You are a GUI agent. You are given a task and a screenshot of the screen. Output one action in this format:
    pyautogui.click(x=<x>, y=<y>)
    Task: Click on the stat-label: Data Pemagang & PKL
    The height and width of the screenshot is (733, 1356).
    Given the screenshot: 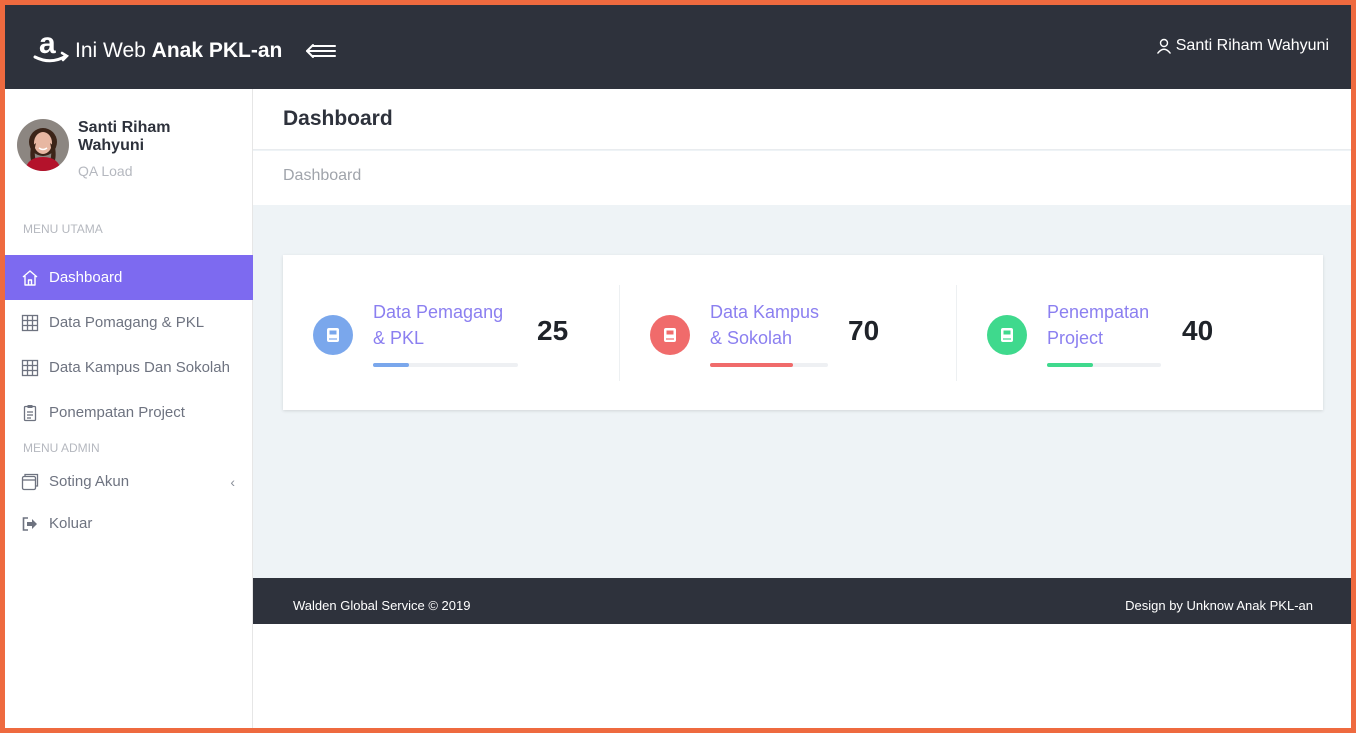 What is the action you would take?
    pyautogui.click(x=438, y=325)
    